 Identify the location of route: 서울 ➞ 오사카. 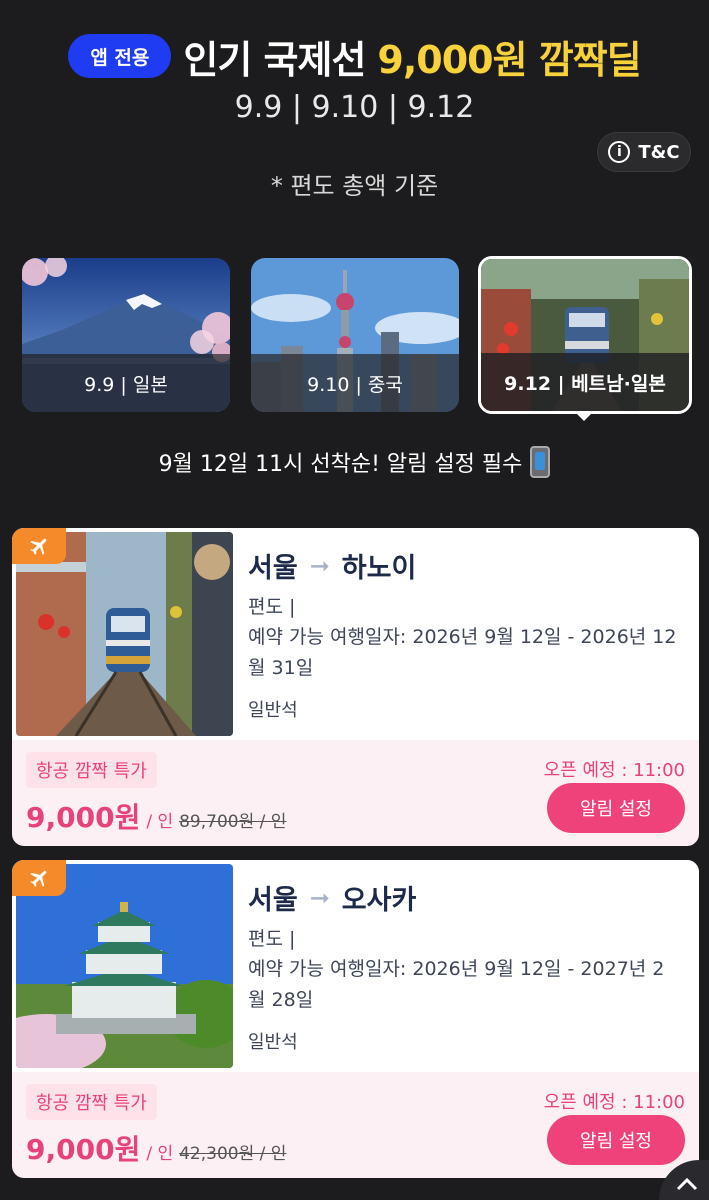
(332, 897).